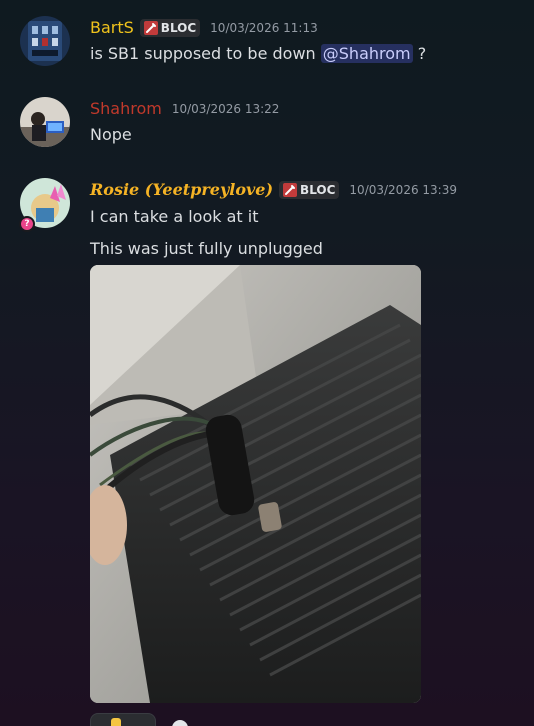 This screenshot has height=726, width=534. I want to click on message-text: This was just fully unplugged, so click(206, 248).